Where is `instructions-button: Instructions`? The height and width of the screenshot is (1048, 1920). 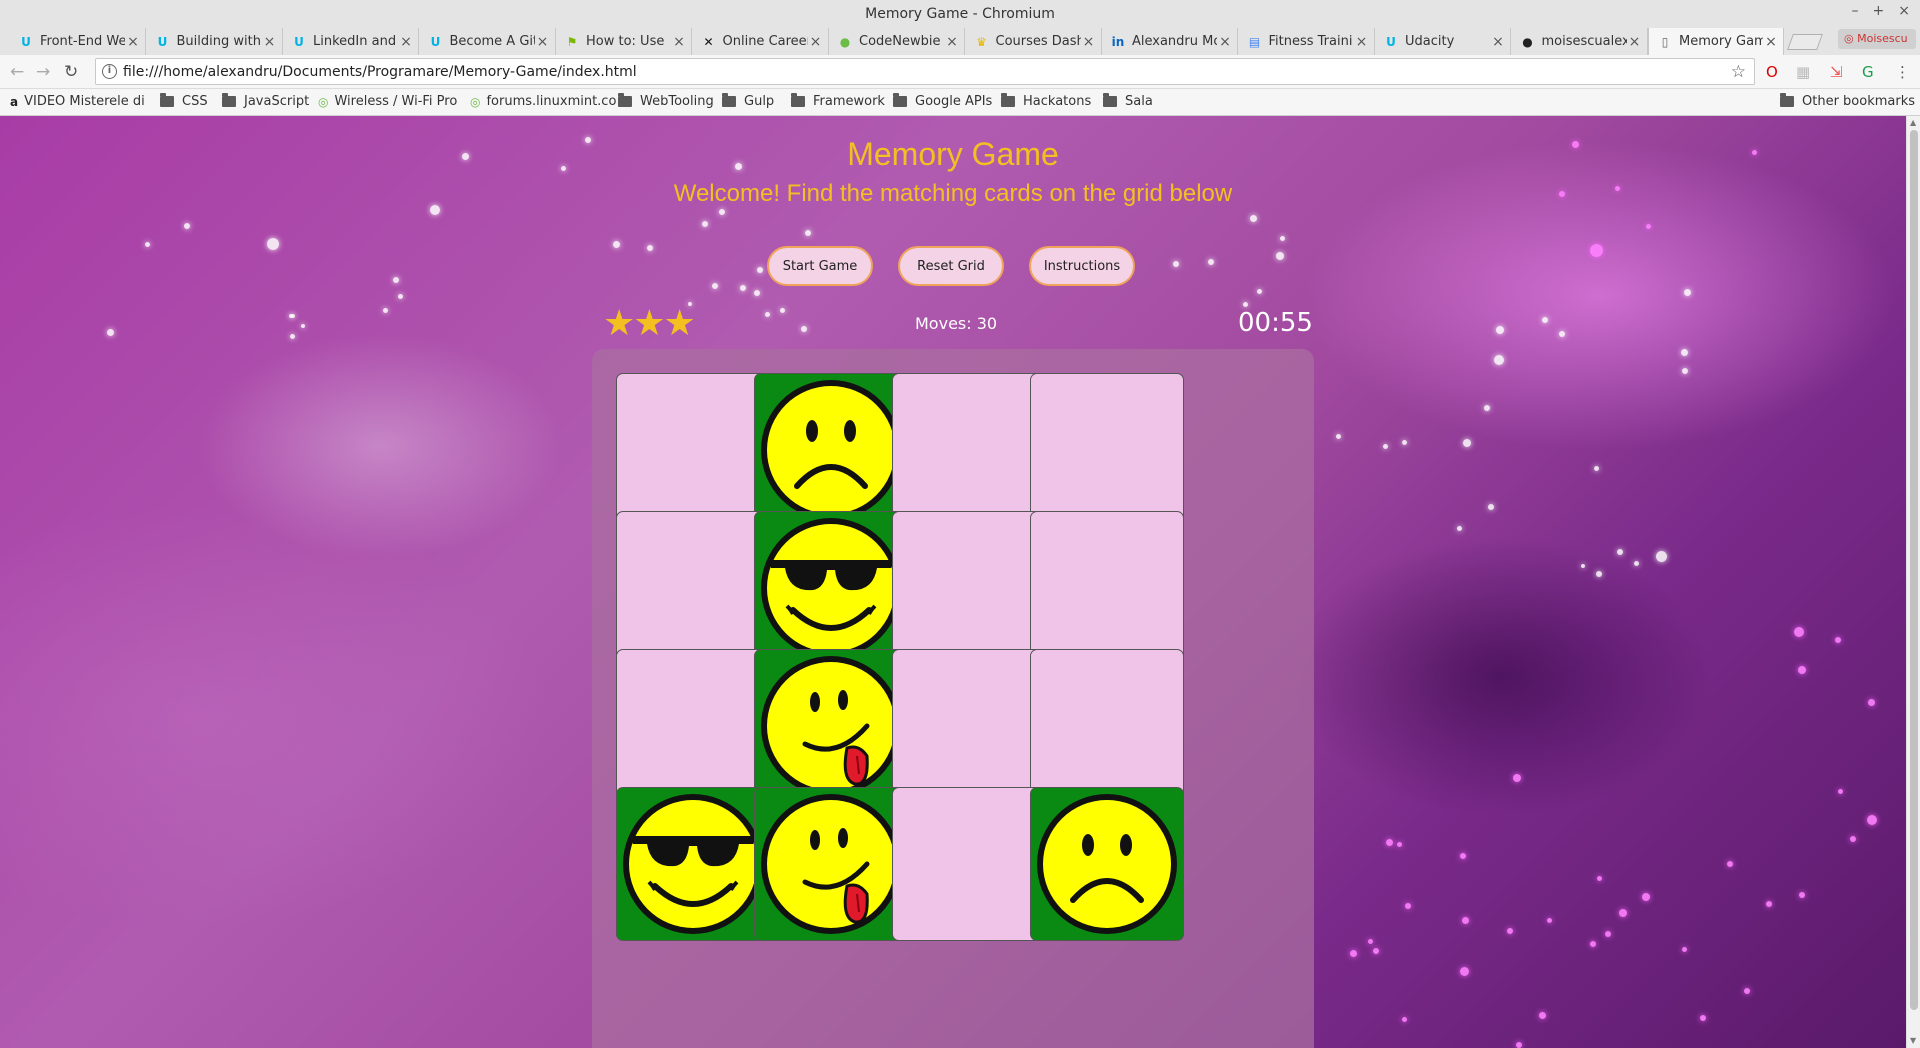
instructions-button: Instructions is located at coordinates (1082, 266).